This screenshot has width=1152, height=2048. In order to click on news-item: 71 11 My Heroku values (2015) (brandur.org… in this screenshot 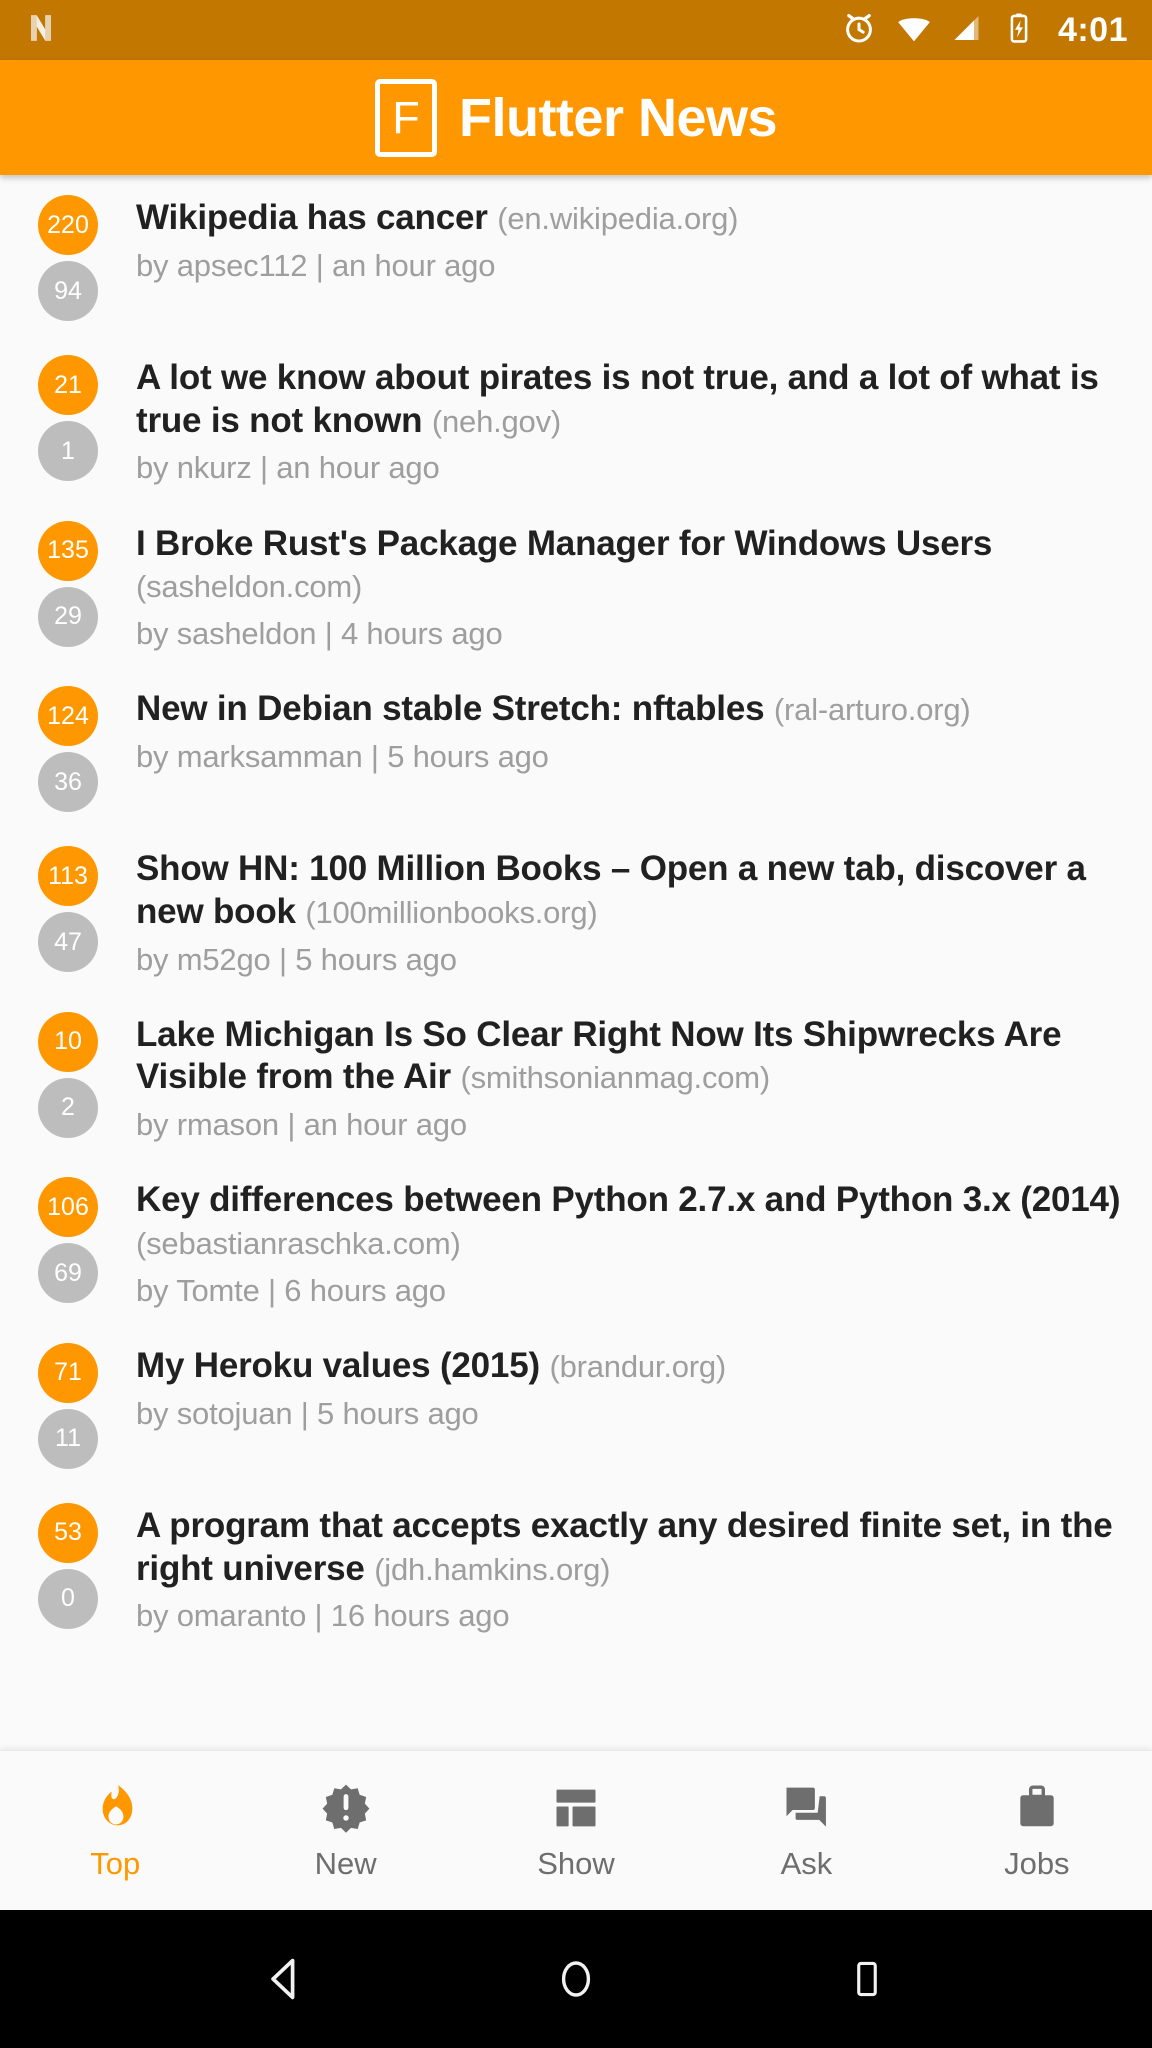, I will do `click(576, 1403)`.